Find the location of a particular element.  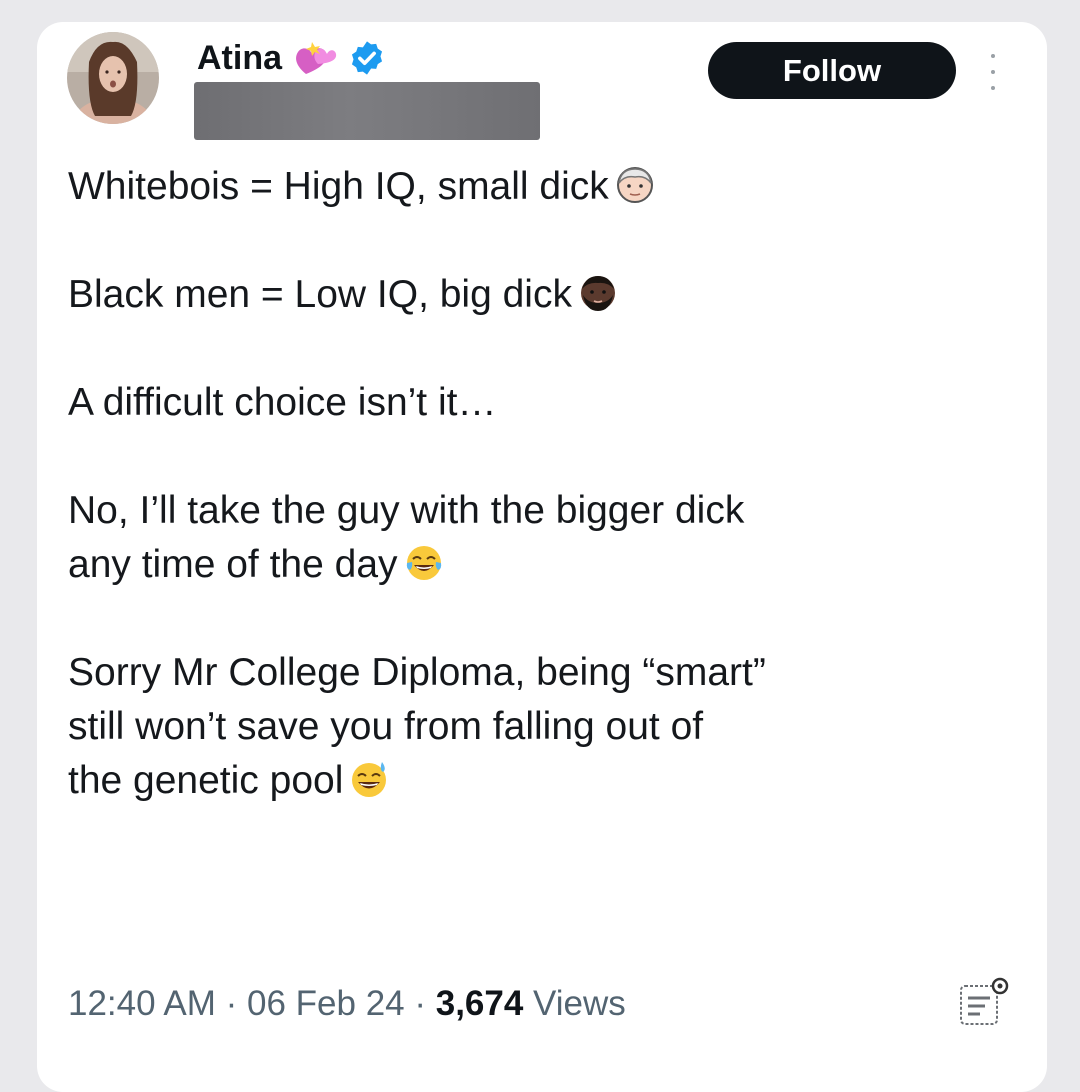

tears-of-joy-icon is located at coordinates (423, 563).